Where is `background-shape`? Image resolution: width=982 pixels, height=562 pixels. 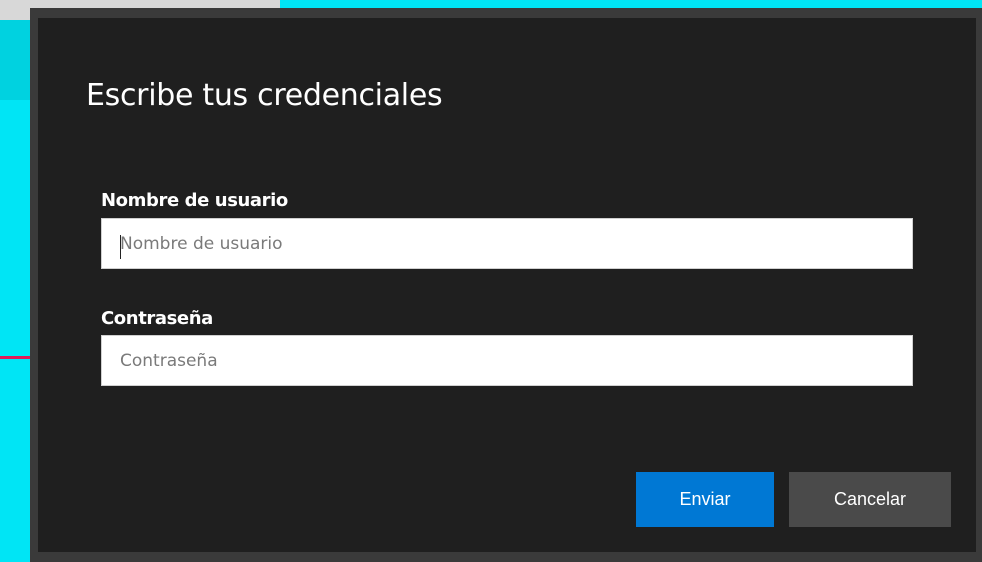
background-shape is located at coordinates (15, 60).